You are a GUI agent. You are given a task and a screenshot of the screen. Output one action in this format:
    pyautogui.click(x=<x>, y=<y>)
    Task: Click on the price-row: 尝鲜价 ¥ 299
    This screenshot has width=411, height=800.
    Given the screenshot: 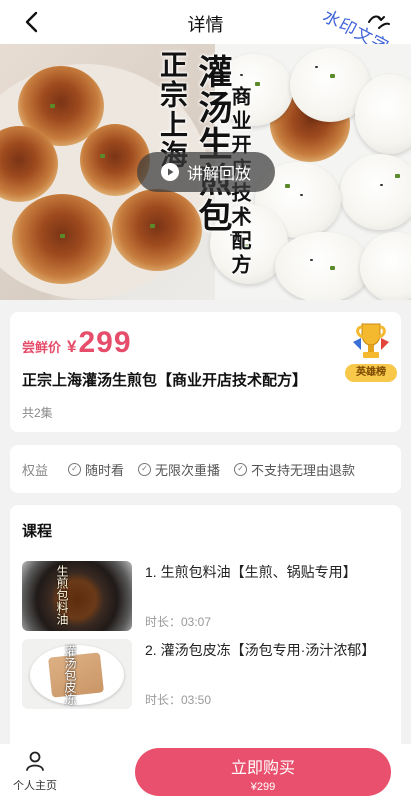 What is the action you would take?
    pyautogui.click(x=77, y=343)
    